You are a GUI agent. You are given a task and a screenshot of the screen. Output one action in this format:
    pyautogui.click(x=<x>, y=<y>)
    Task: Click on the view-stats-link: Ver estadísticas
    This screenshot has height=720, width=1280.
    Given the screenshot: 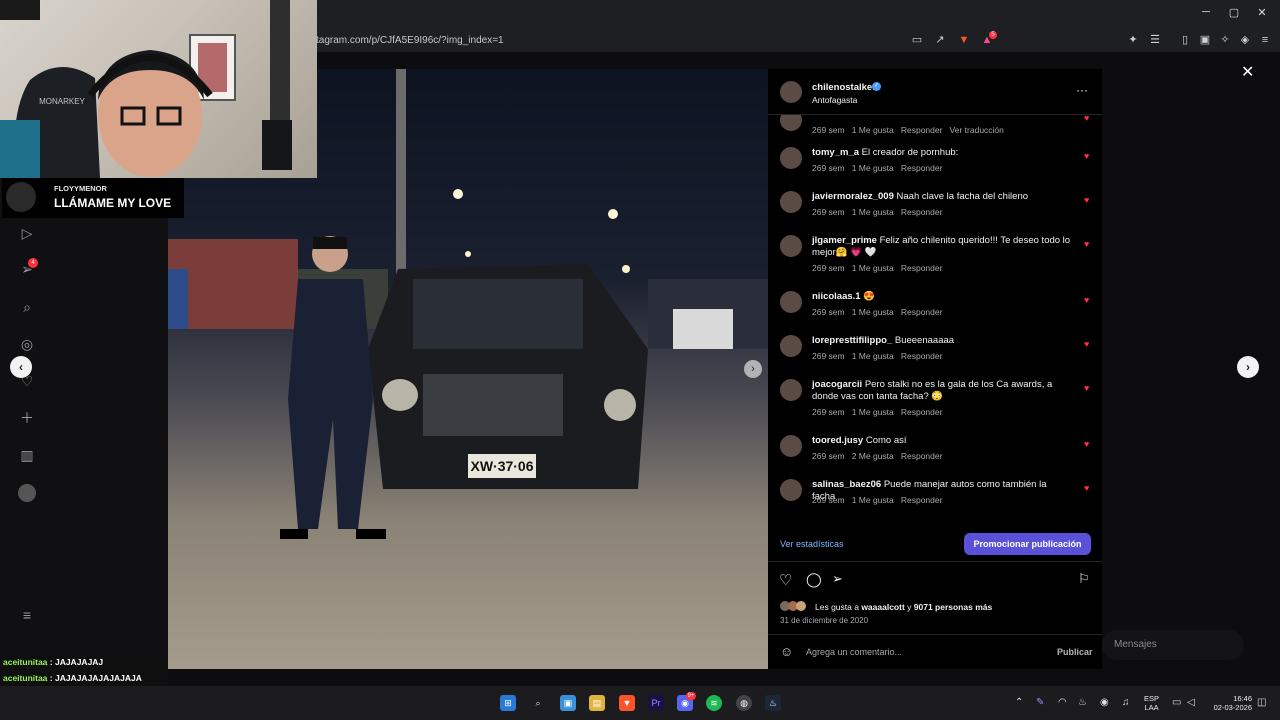 What is the action you would take?
    pyautogui.click(x=812, y=544)
    